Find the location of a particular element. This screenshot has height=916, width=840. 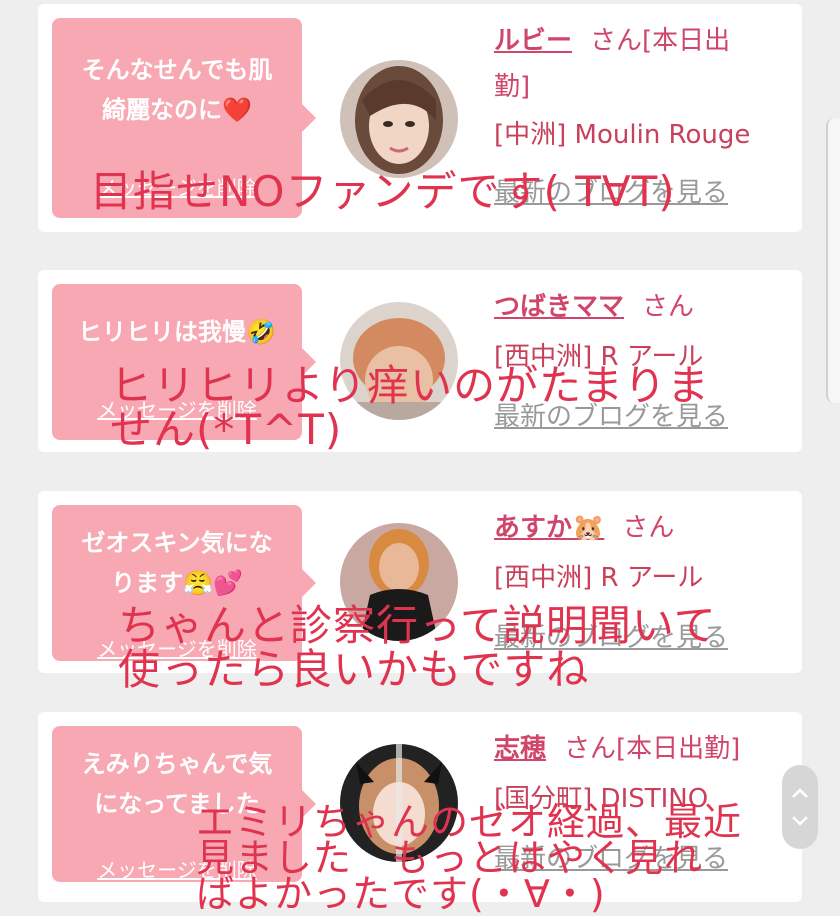

cast-name-link: ルビー is located at coordinates (533, 41).